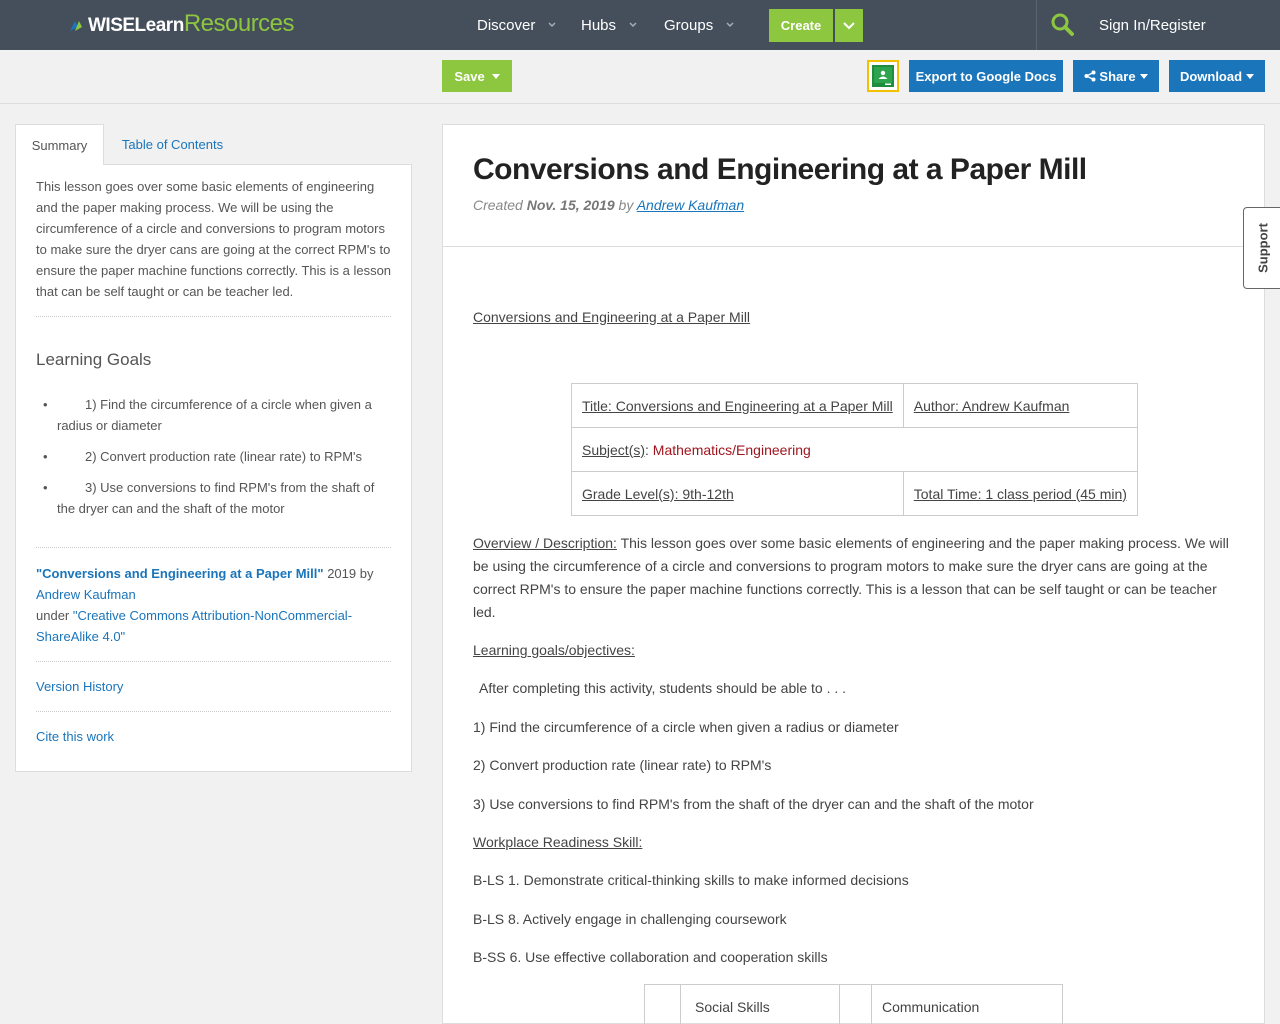 The width and height of the screenshot is (1280, 1024). I want to click on info-grade-cell: Grade Level(s): 9th-12th, so click(737, 493).